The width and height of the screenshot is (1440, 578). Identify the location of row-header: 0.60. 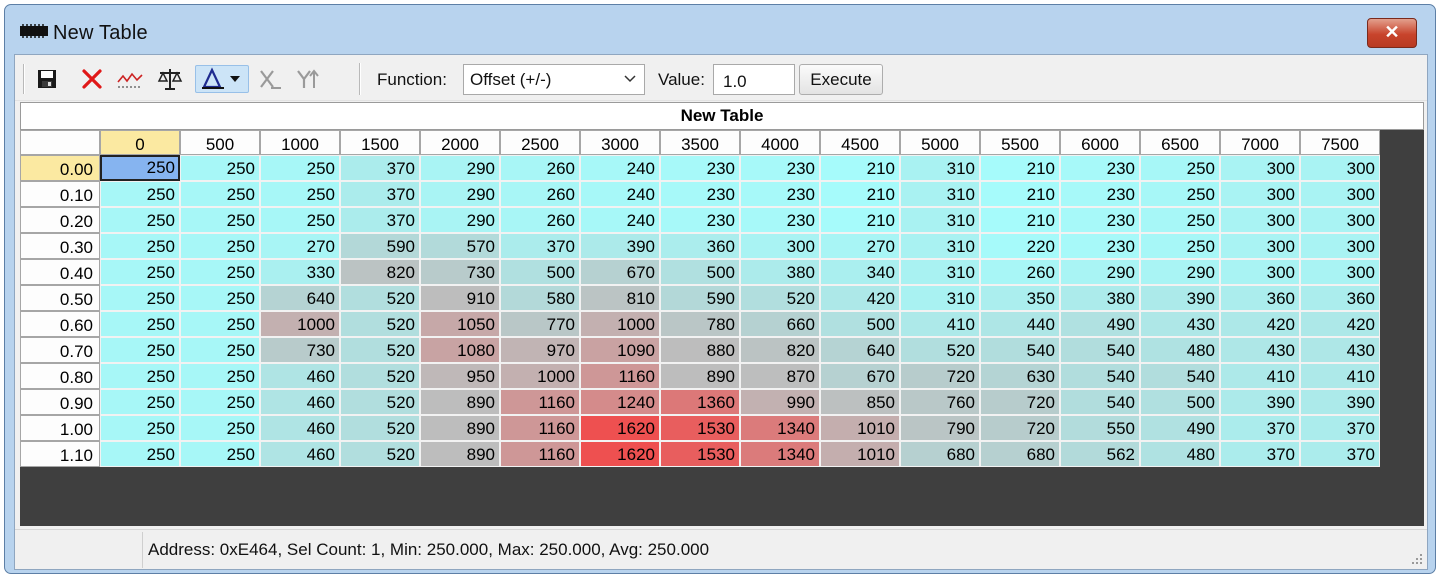
(60, 324).